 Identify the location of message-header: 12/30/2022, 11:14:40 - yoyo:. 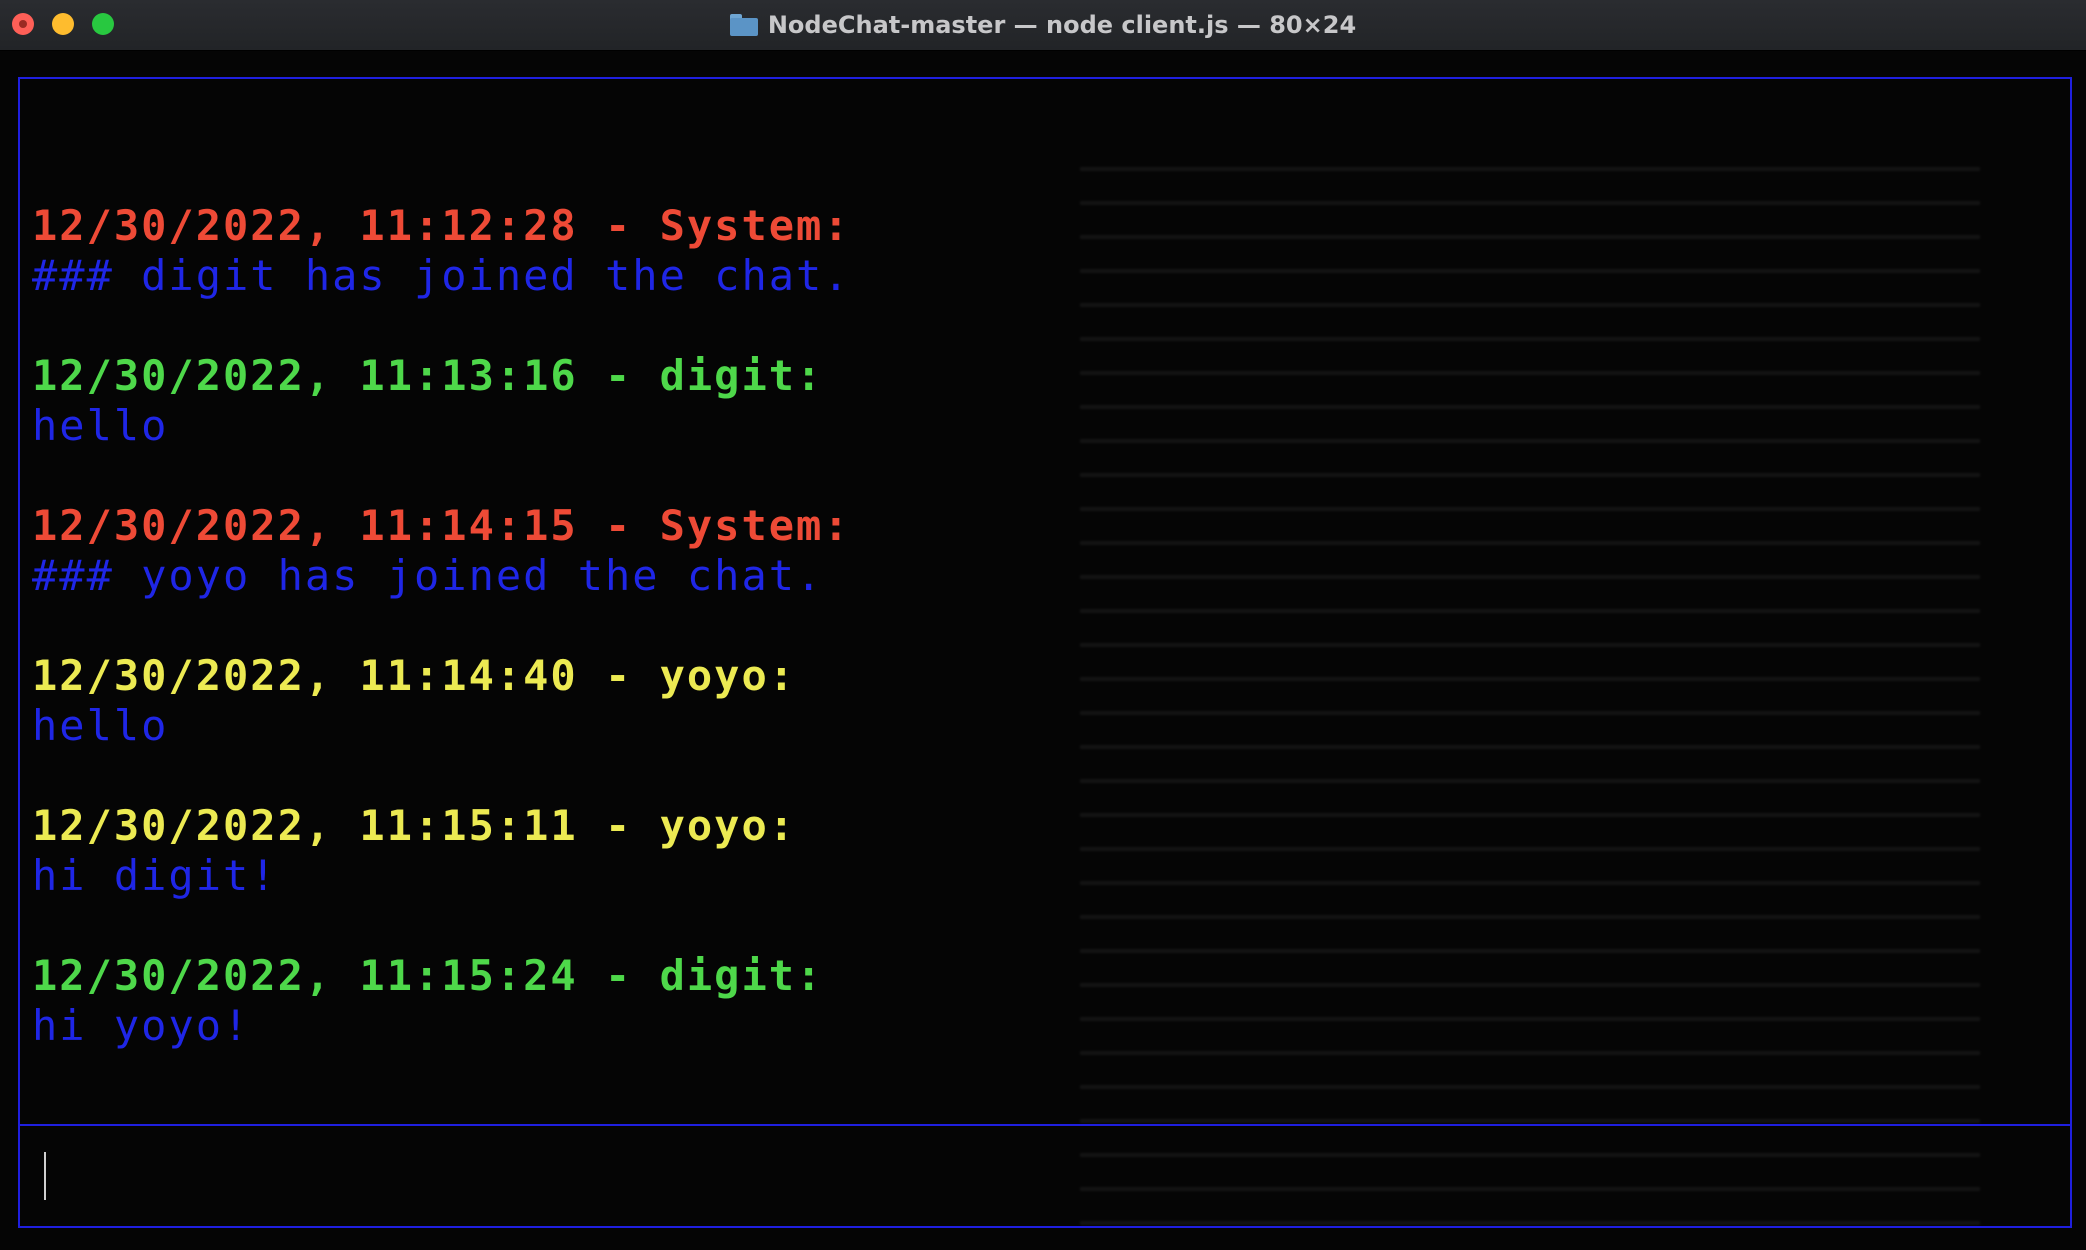
(414, 675).